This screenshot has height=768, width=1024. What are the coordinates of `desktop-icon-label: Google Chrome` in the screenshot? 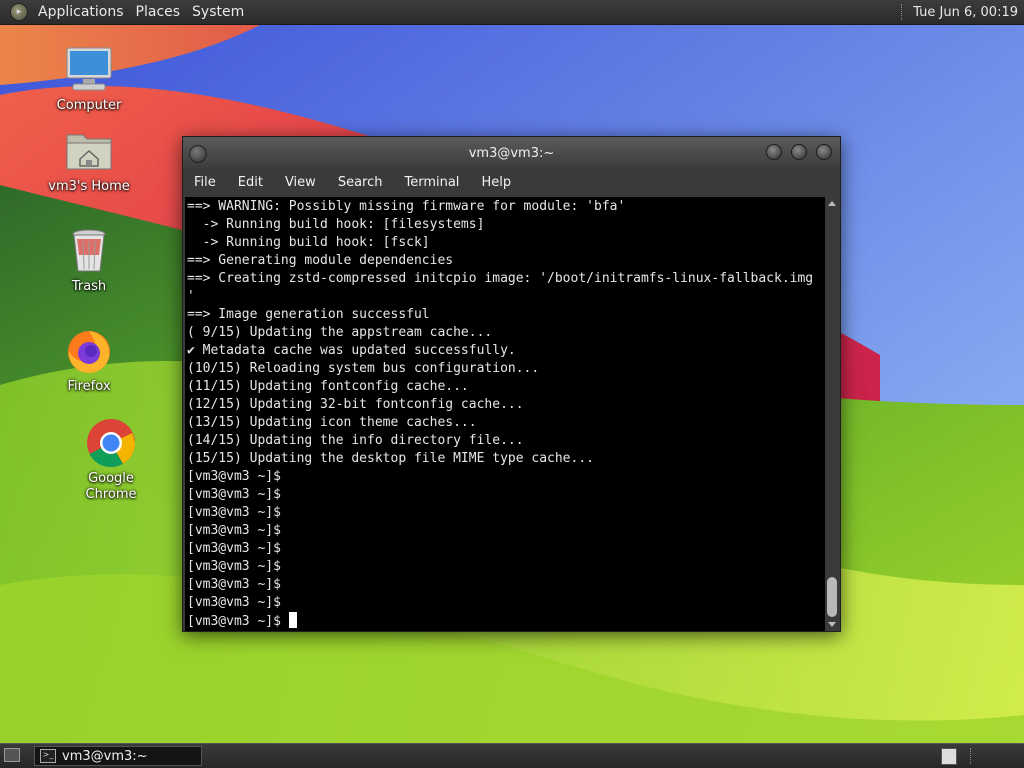 It's located at (111, 486).